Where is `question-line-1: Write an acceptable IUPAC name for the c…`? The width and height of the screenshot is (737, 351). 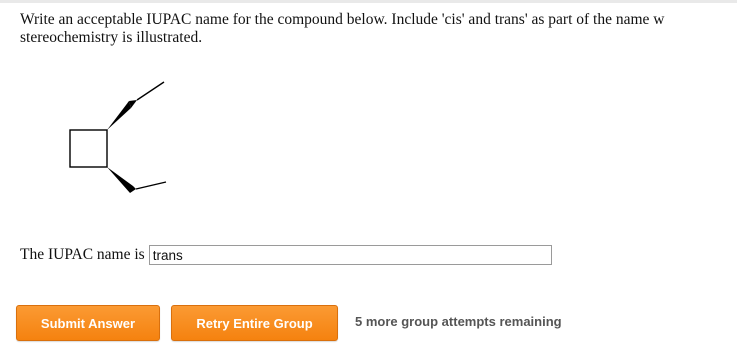
question-line-1: Write an acceptable IUPAC name for the c… is located at coordinates (342, 19).